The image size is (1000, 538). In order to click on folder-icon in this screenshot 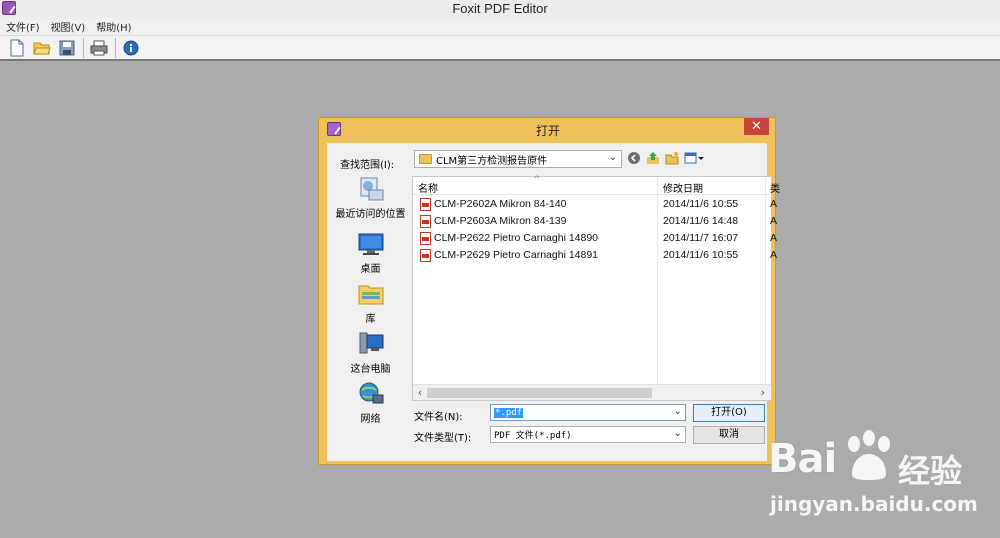, I will do `click(425, 159)`.